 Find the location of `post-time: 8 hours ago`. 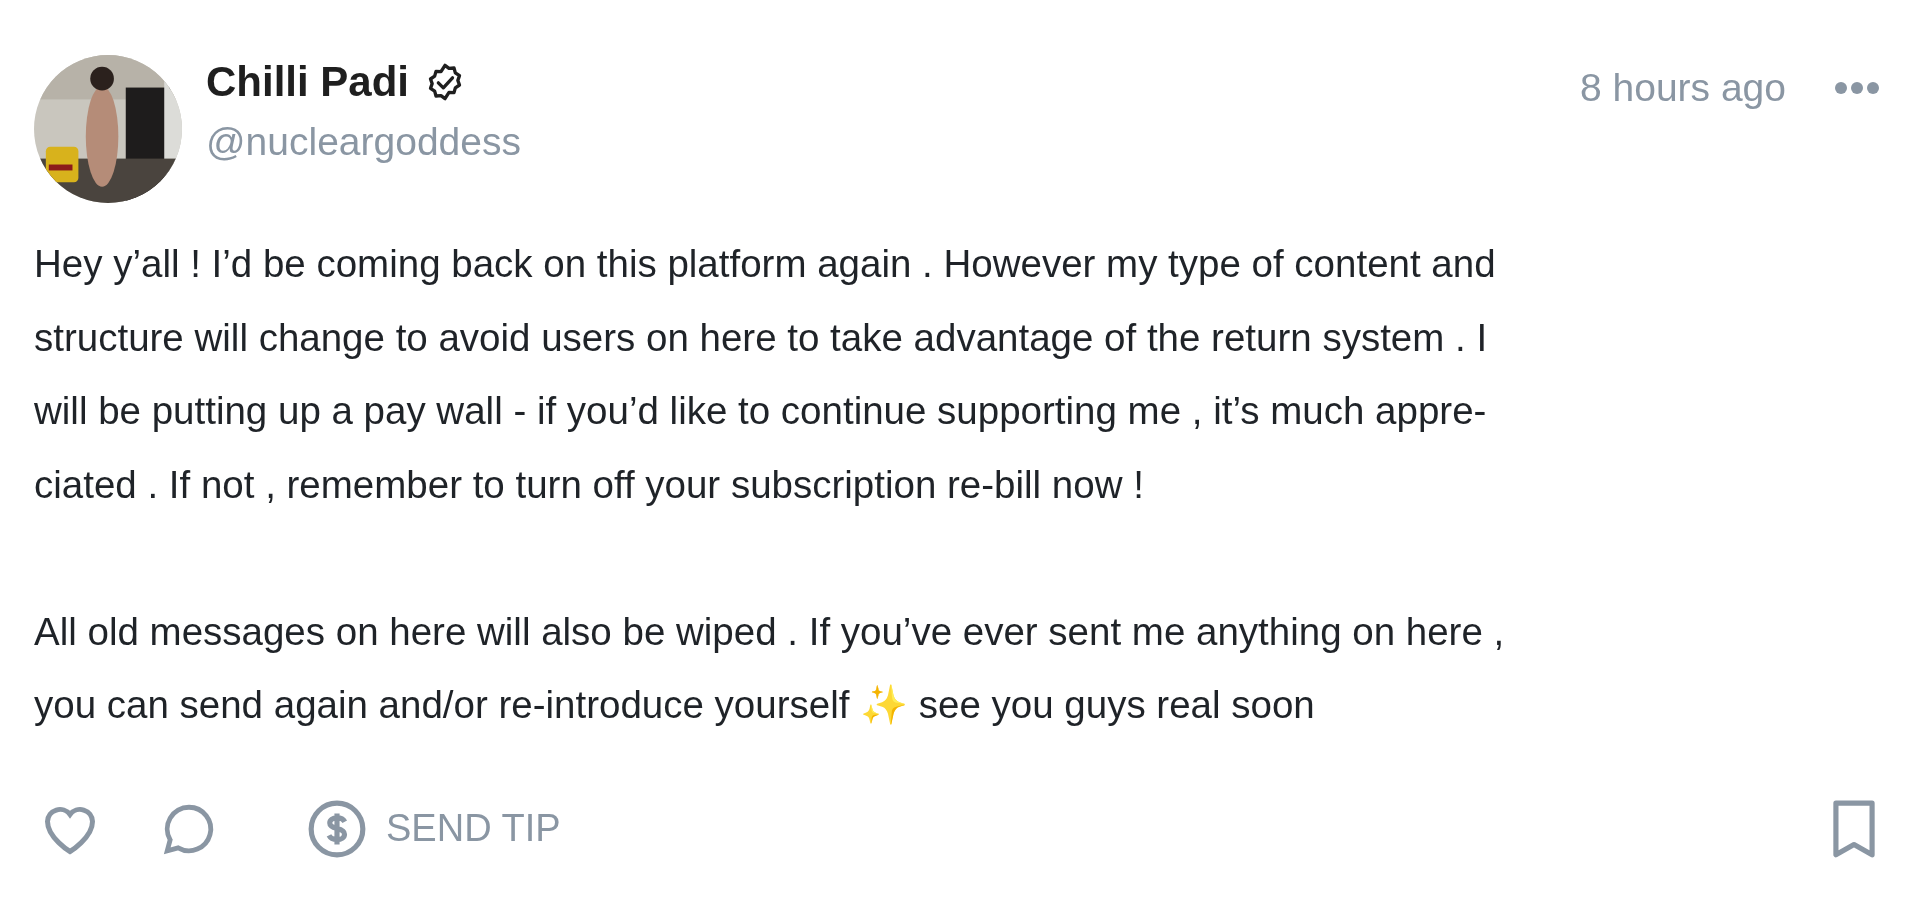

post-time: 8 hours ago is located at coordinates (1683, 88).